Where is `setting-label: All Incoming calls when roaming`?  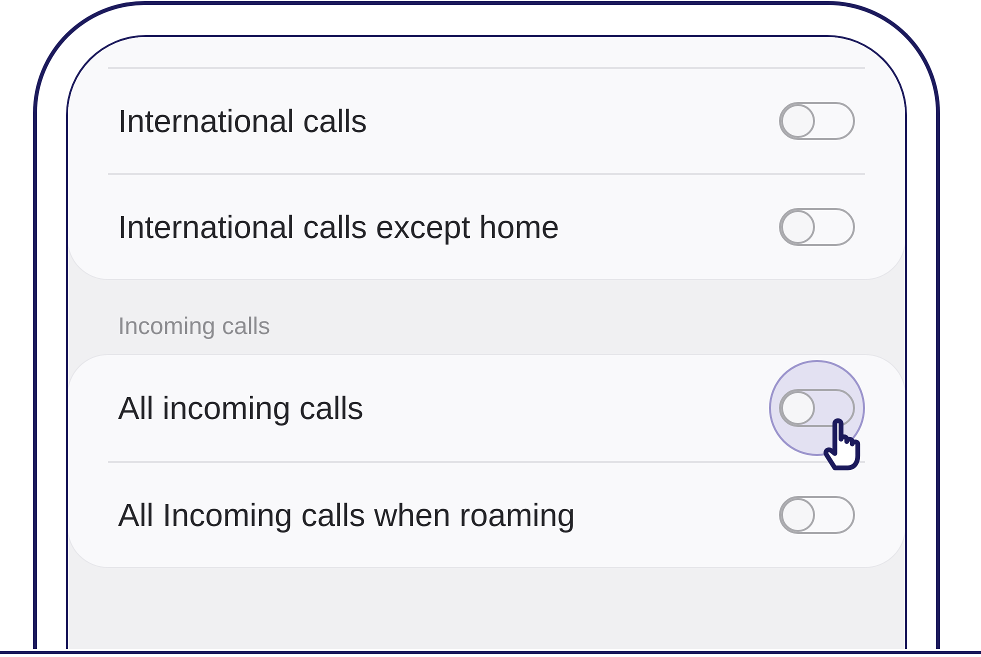
setting-label: All Incoming calls when roaming is located at coordinates (347, 515).